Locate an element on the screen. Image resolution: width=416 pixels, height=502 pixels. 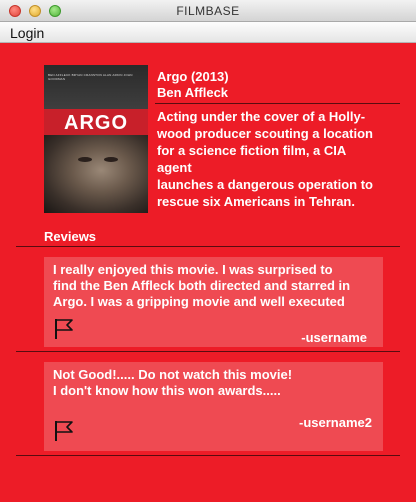
review-line: Not Good!..... Do not watch this movie! is located at coordinates (173, 374).